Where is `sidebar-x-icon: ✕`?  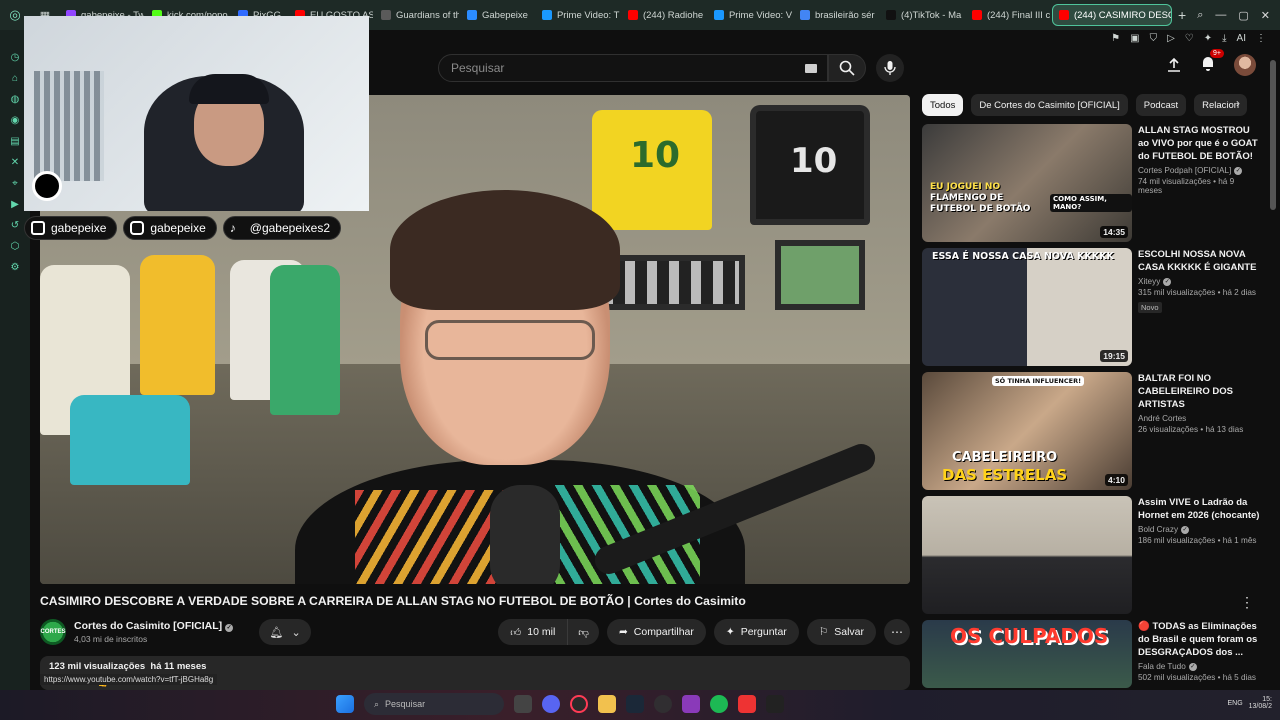
sidebar-x-icon: ✕ is located at coordinates (15, 162).